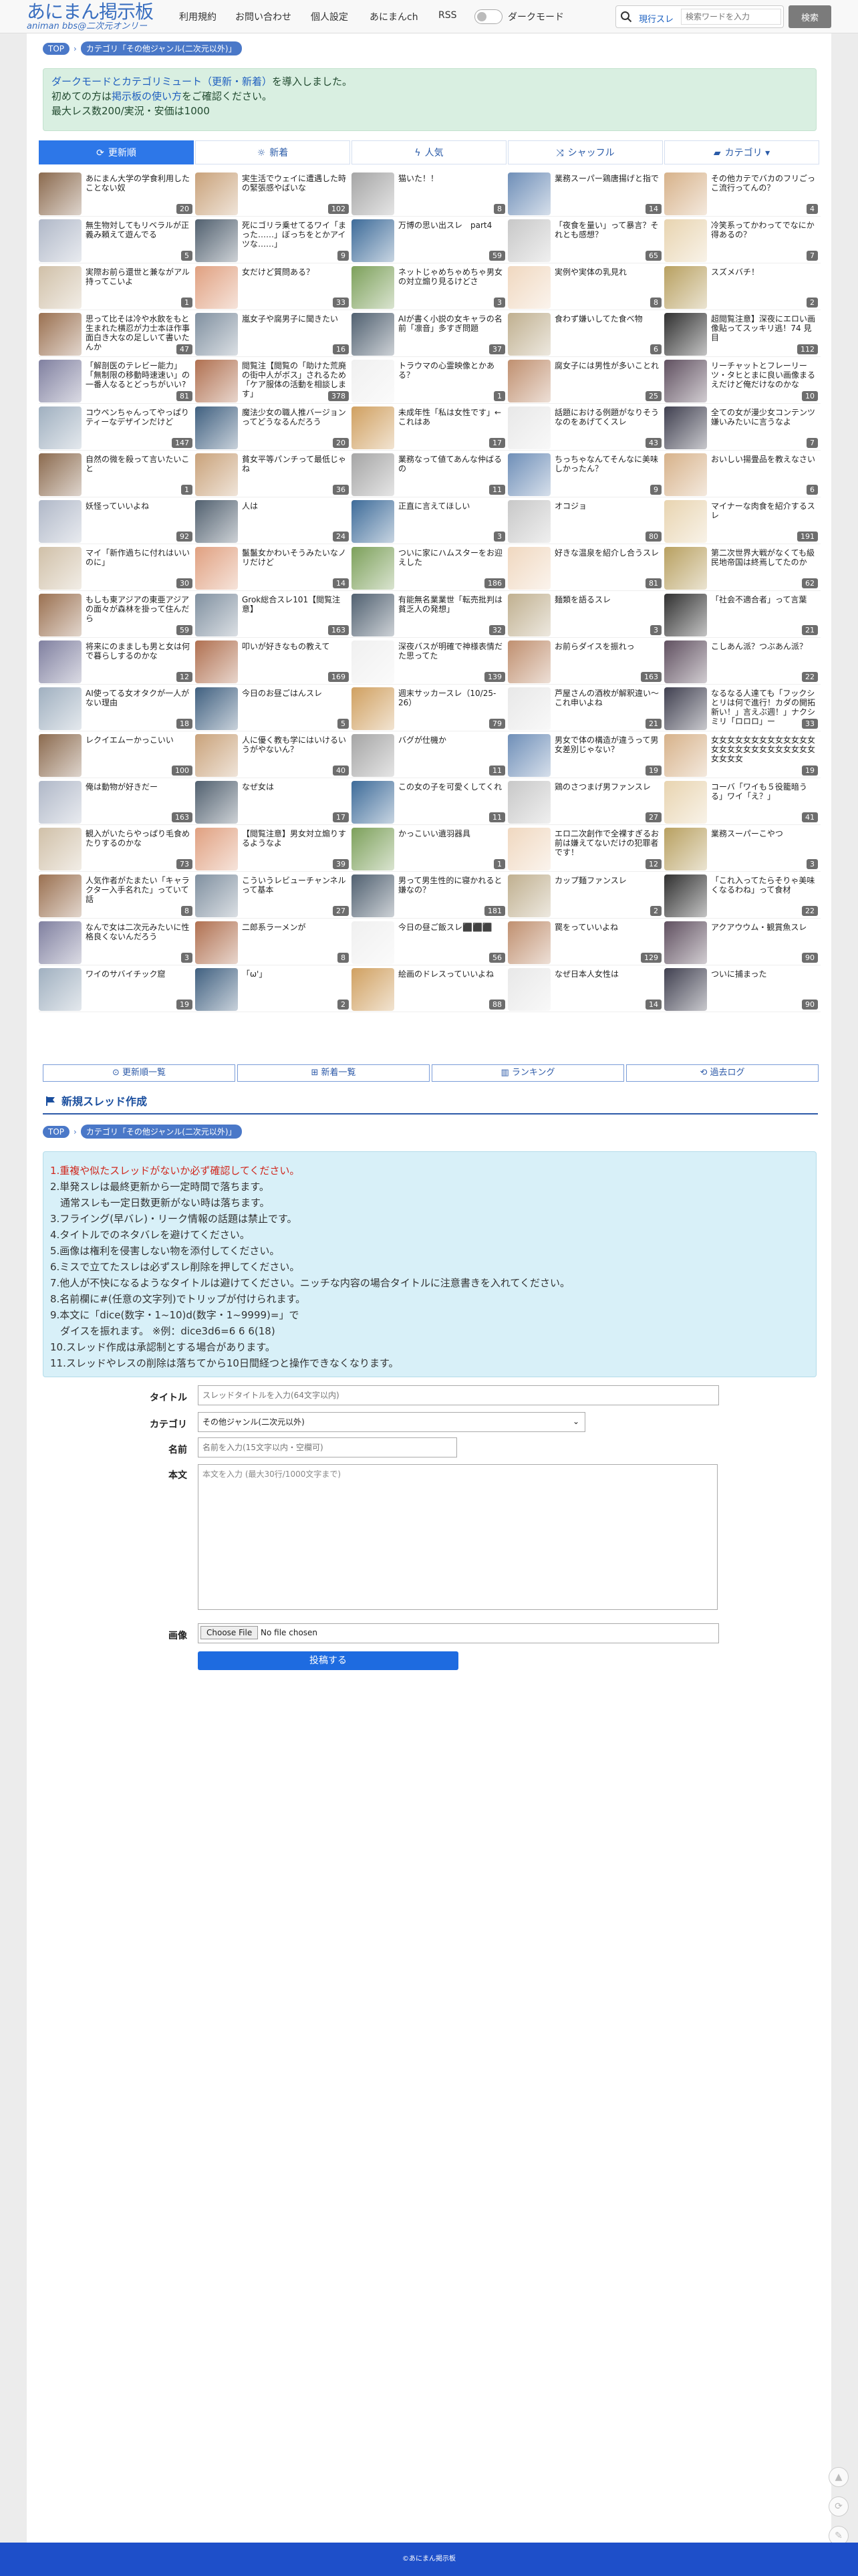 This screenshot has width=858, height=2576. What do you see at coordinates (117, 521) in the screenshot?
I see `thread-item: 妖怪っていいよね 92` at bounding box center [117, 521].